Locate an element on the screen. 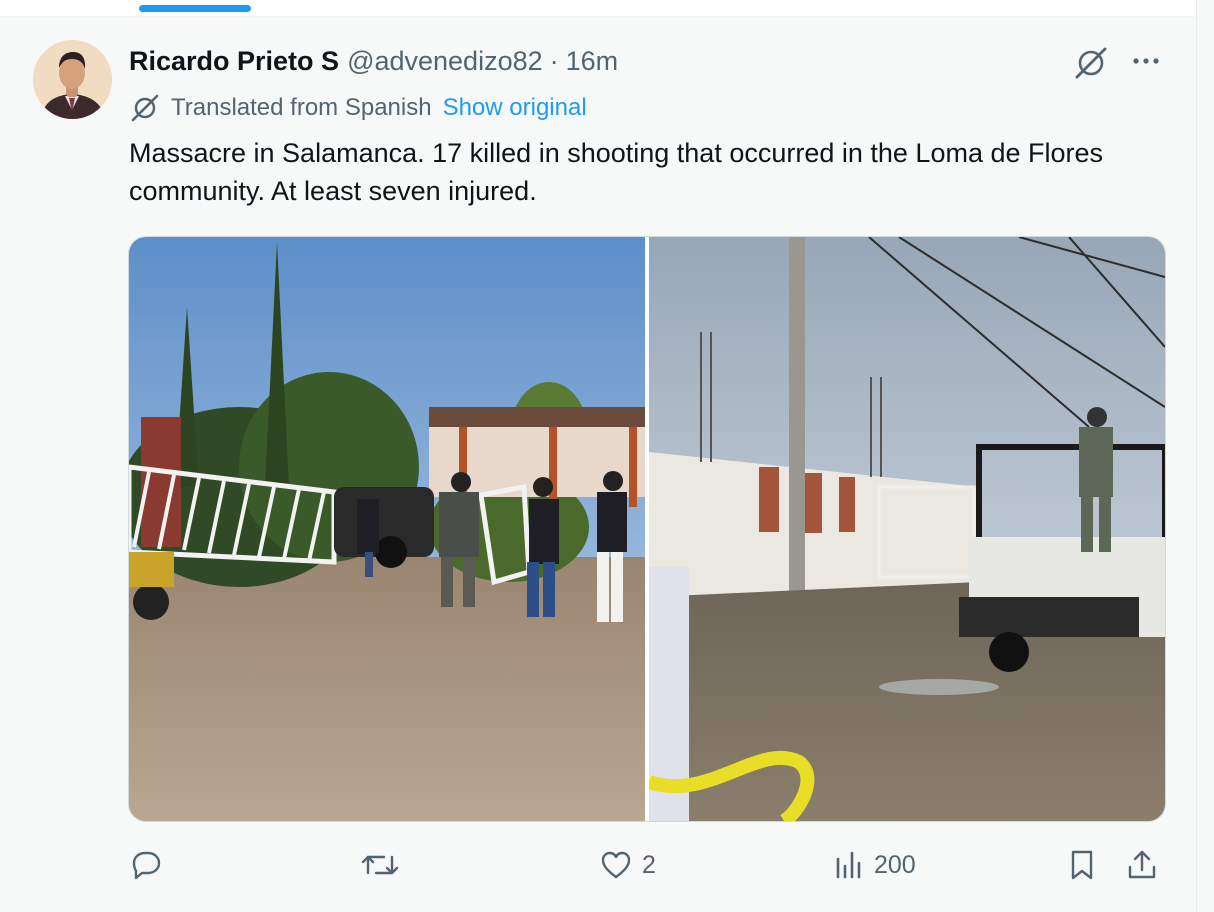 The height and width of the screenshot is (912, 1214). tweet-header: Ricardo Prieto S @advenedizo82 · 16m is located at coordinates (373, 61).